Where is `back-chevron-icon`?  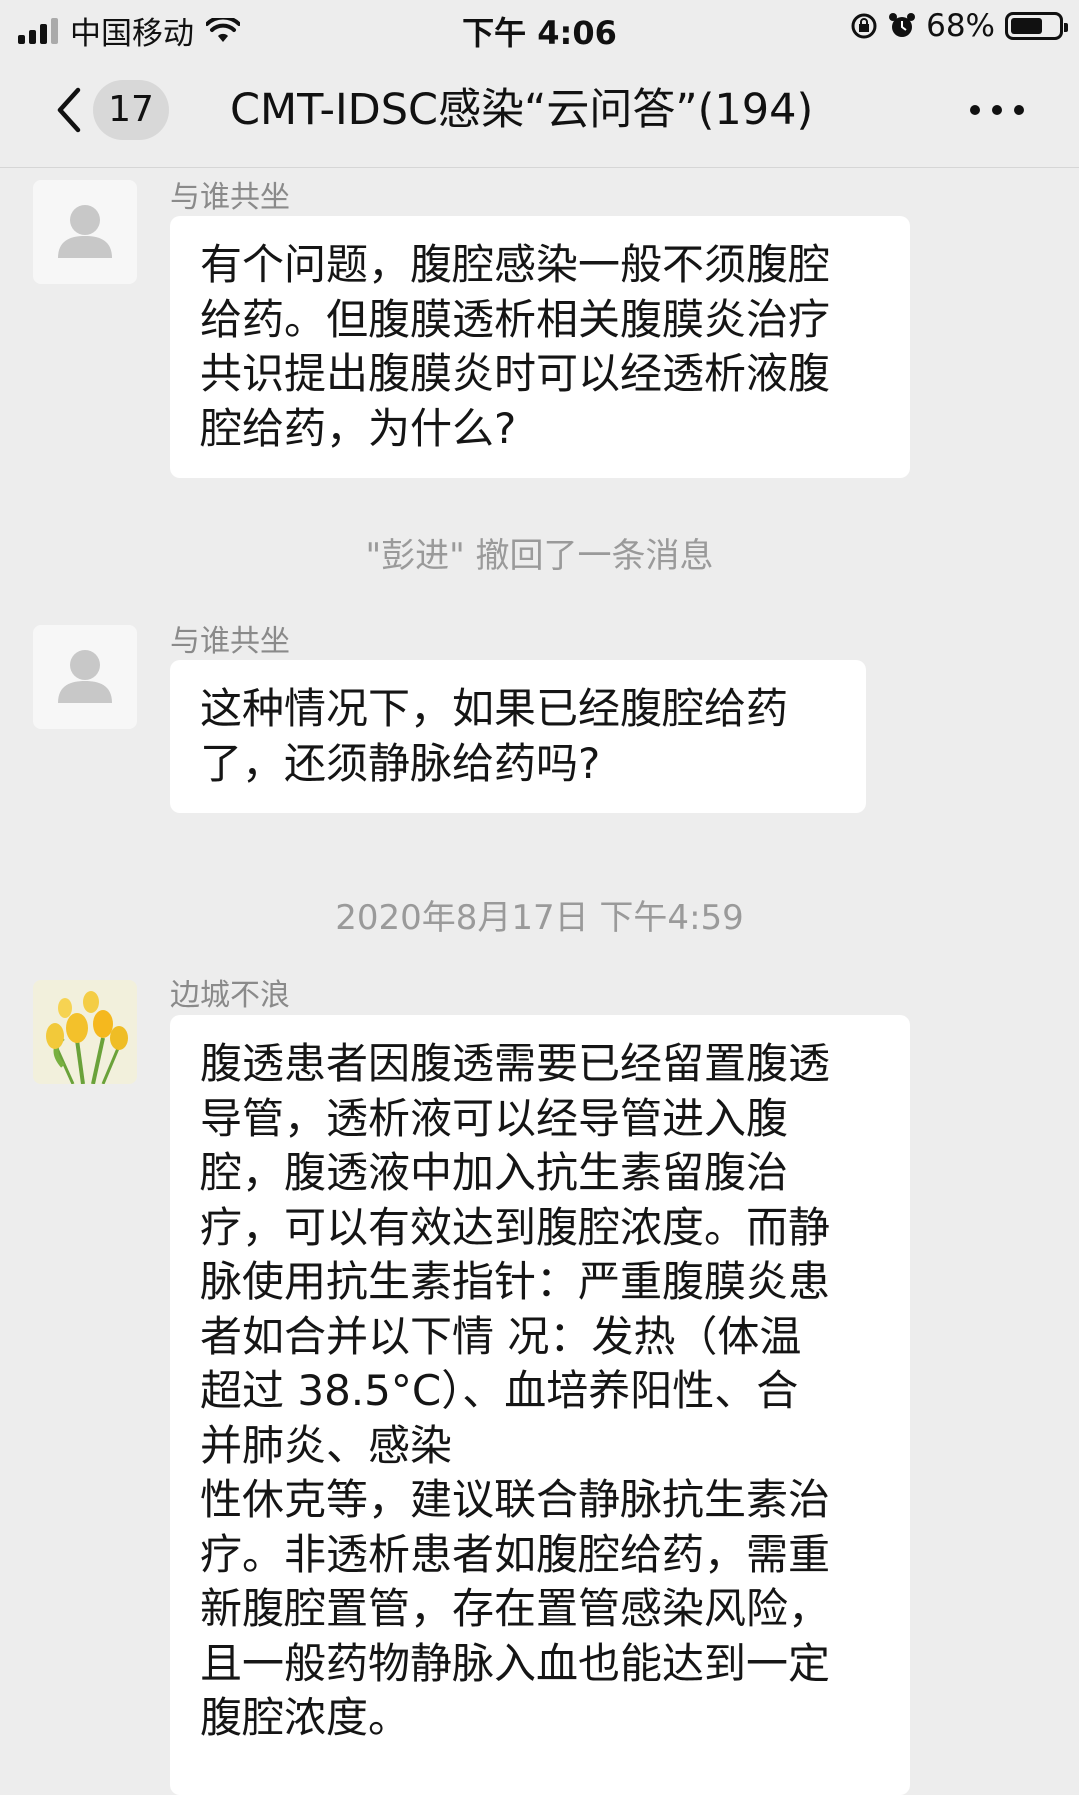
back-chevron-icon is located at coordinates (70, 110).